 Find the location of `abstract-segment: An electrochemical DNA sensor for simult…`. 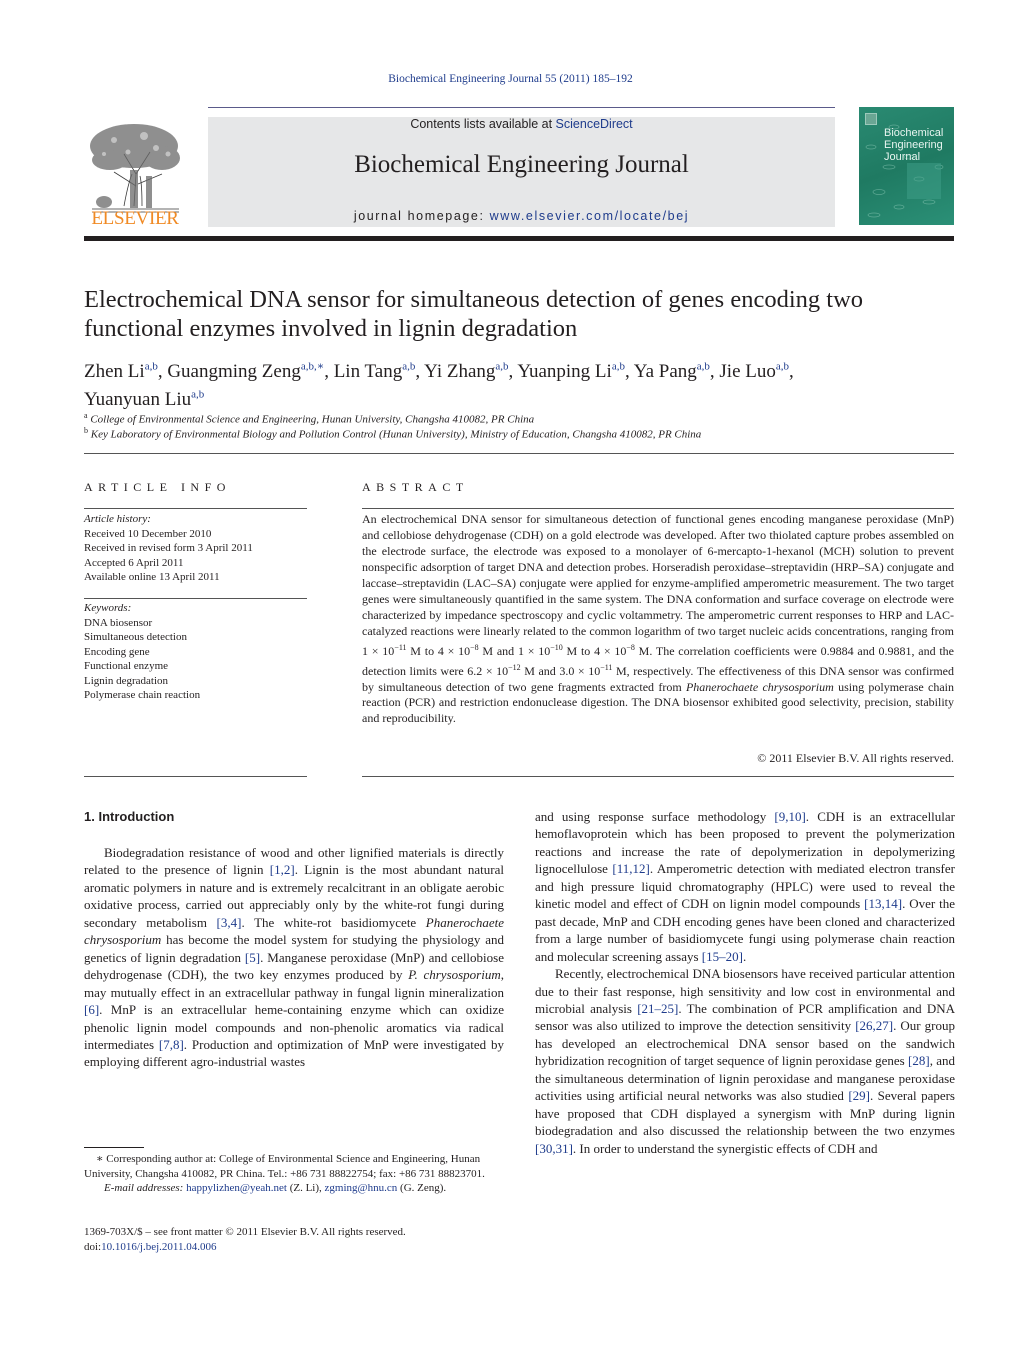

abstract-segment: An electrochemical DNA sensor for simult… is located at coordinates (658, 575).